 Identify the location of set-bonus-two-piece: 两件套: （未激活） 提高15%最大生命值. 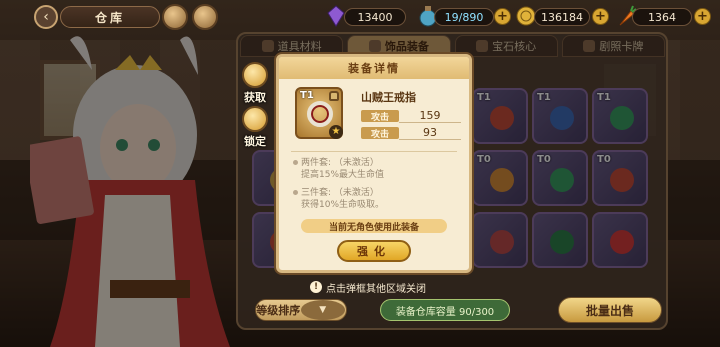
(378, 169).